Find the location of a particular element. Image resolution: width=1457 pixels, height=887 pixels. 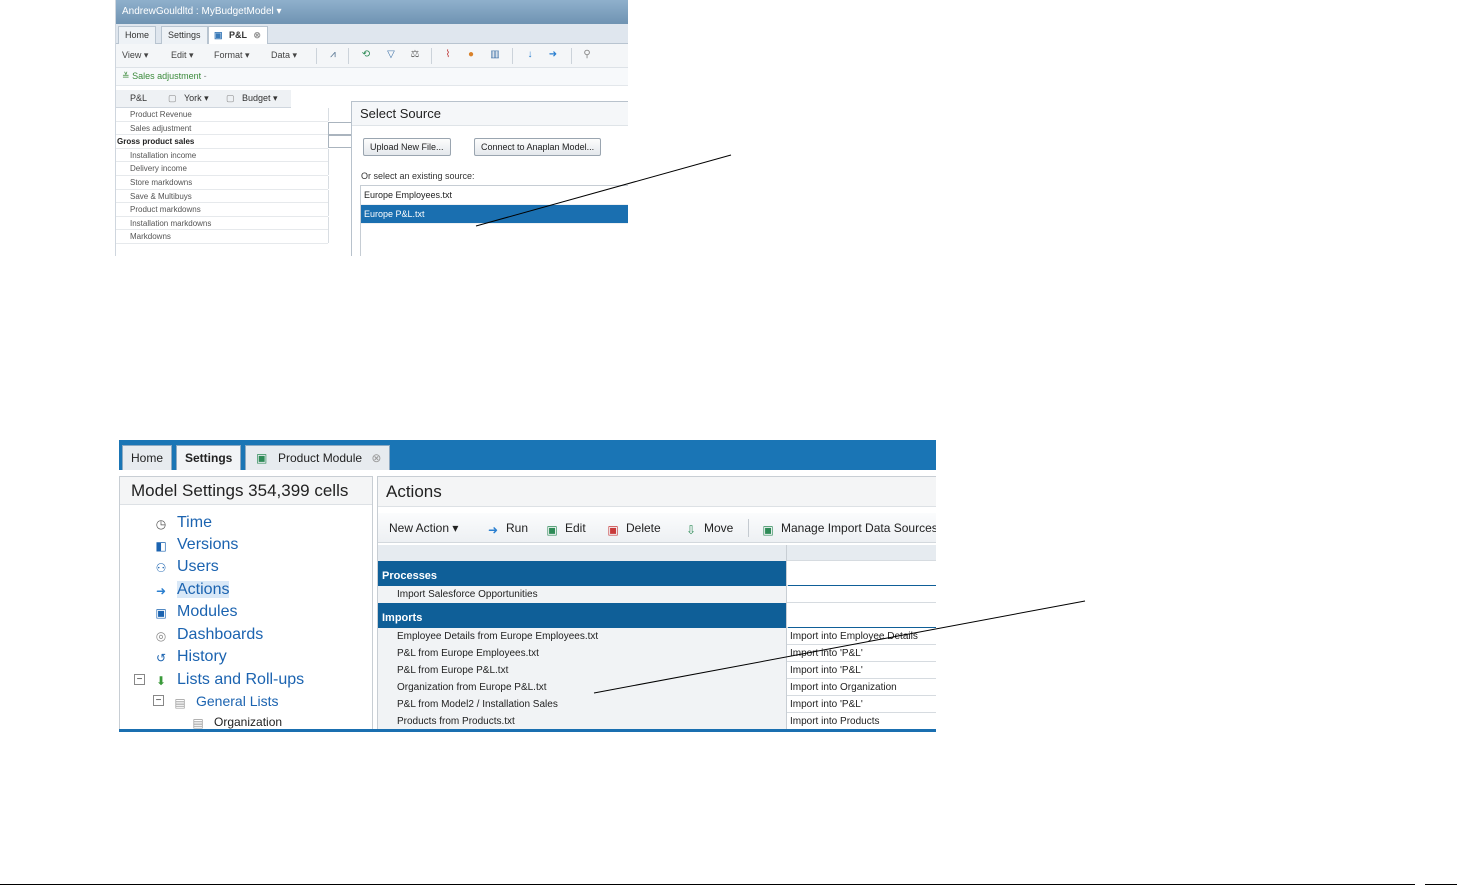

bar-chart-icon: ▥ is located at coordinates (495, 55).